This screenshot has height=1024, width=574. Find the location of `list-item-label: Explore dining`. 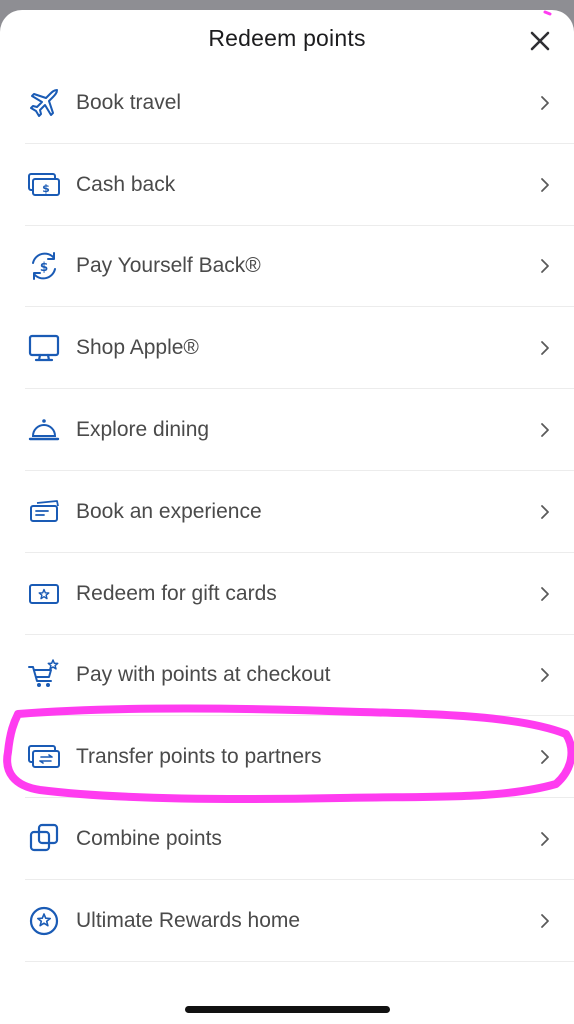

list-item-label: Explore dining is located at coordinates (143, 430).